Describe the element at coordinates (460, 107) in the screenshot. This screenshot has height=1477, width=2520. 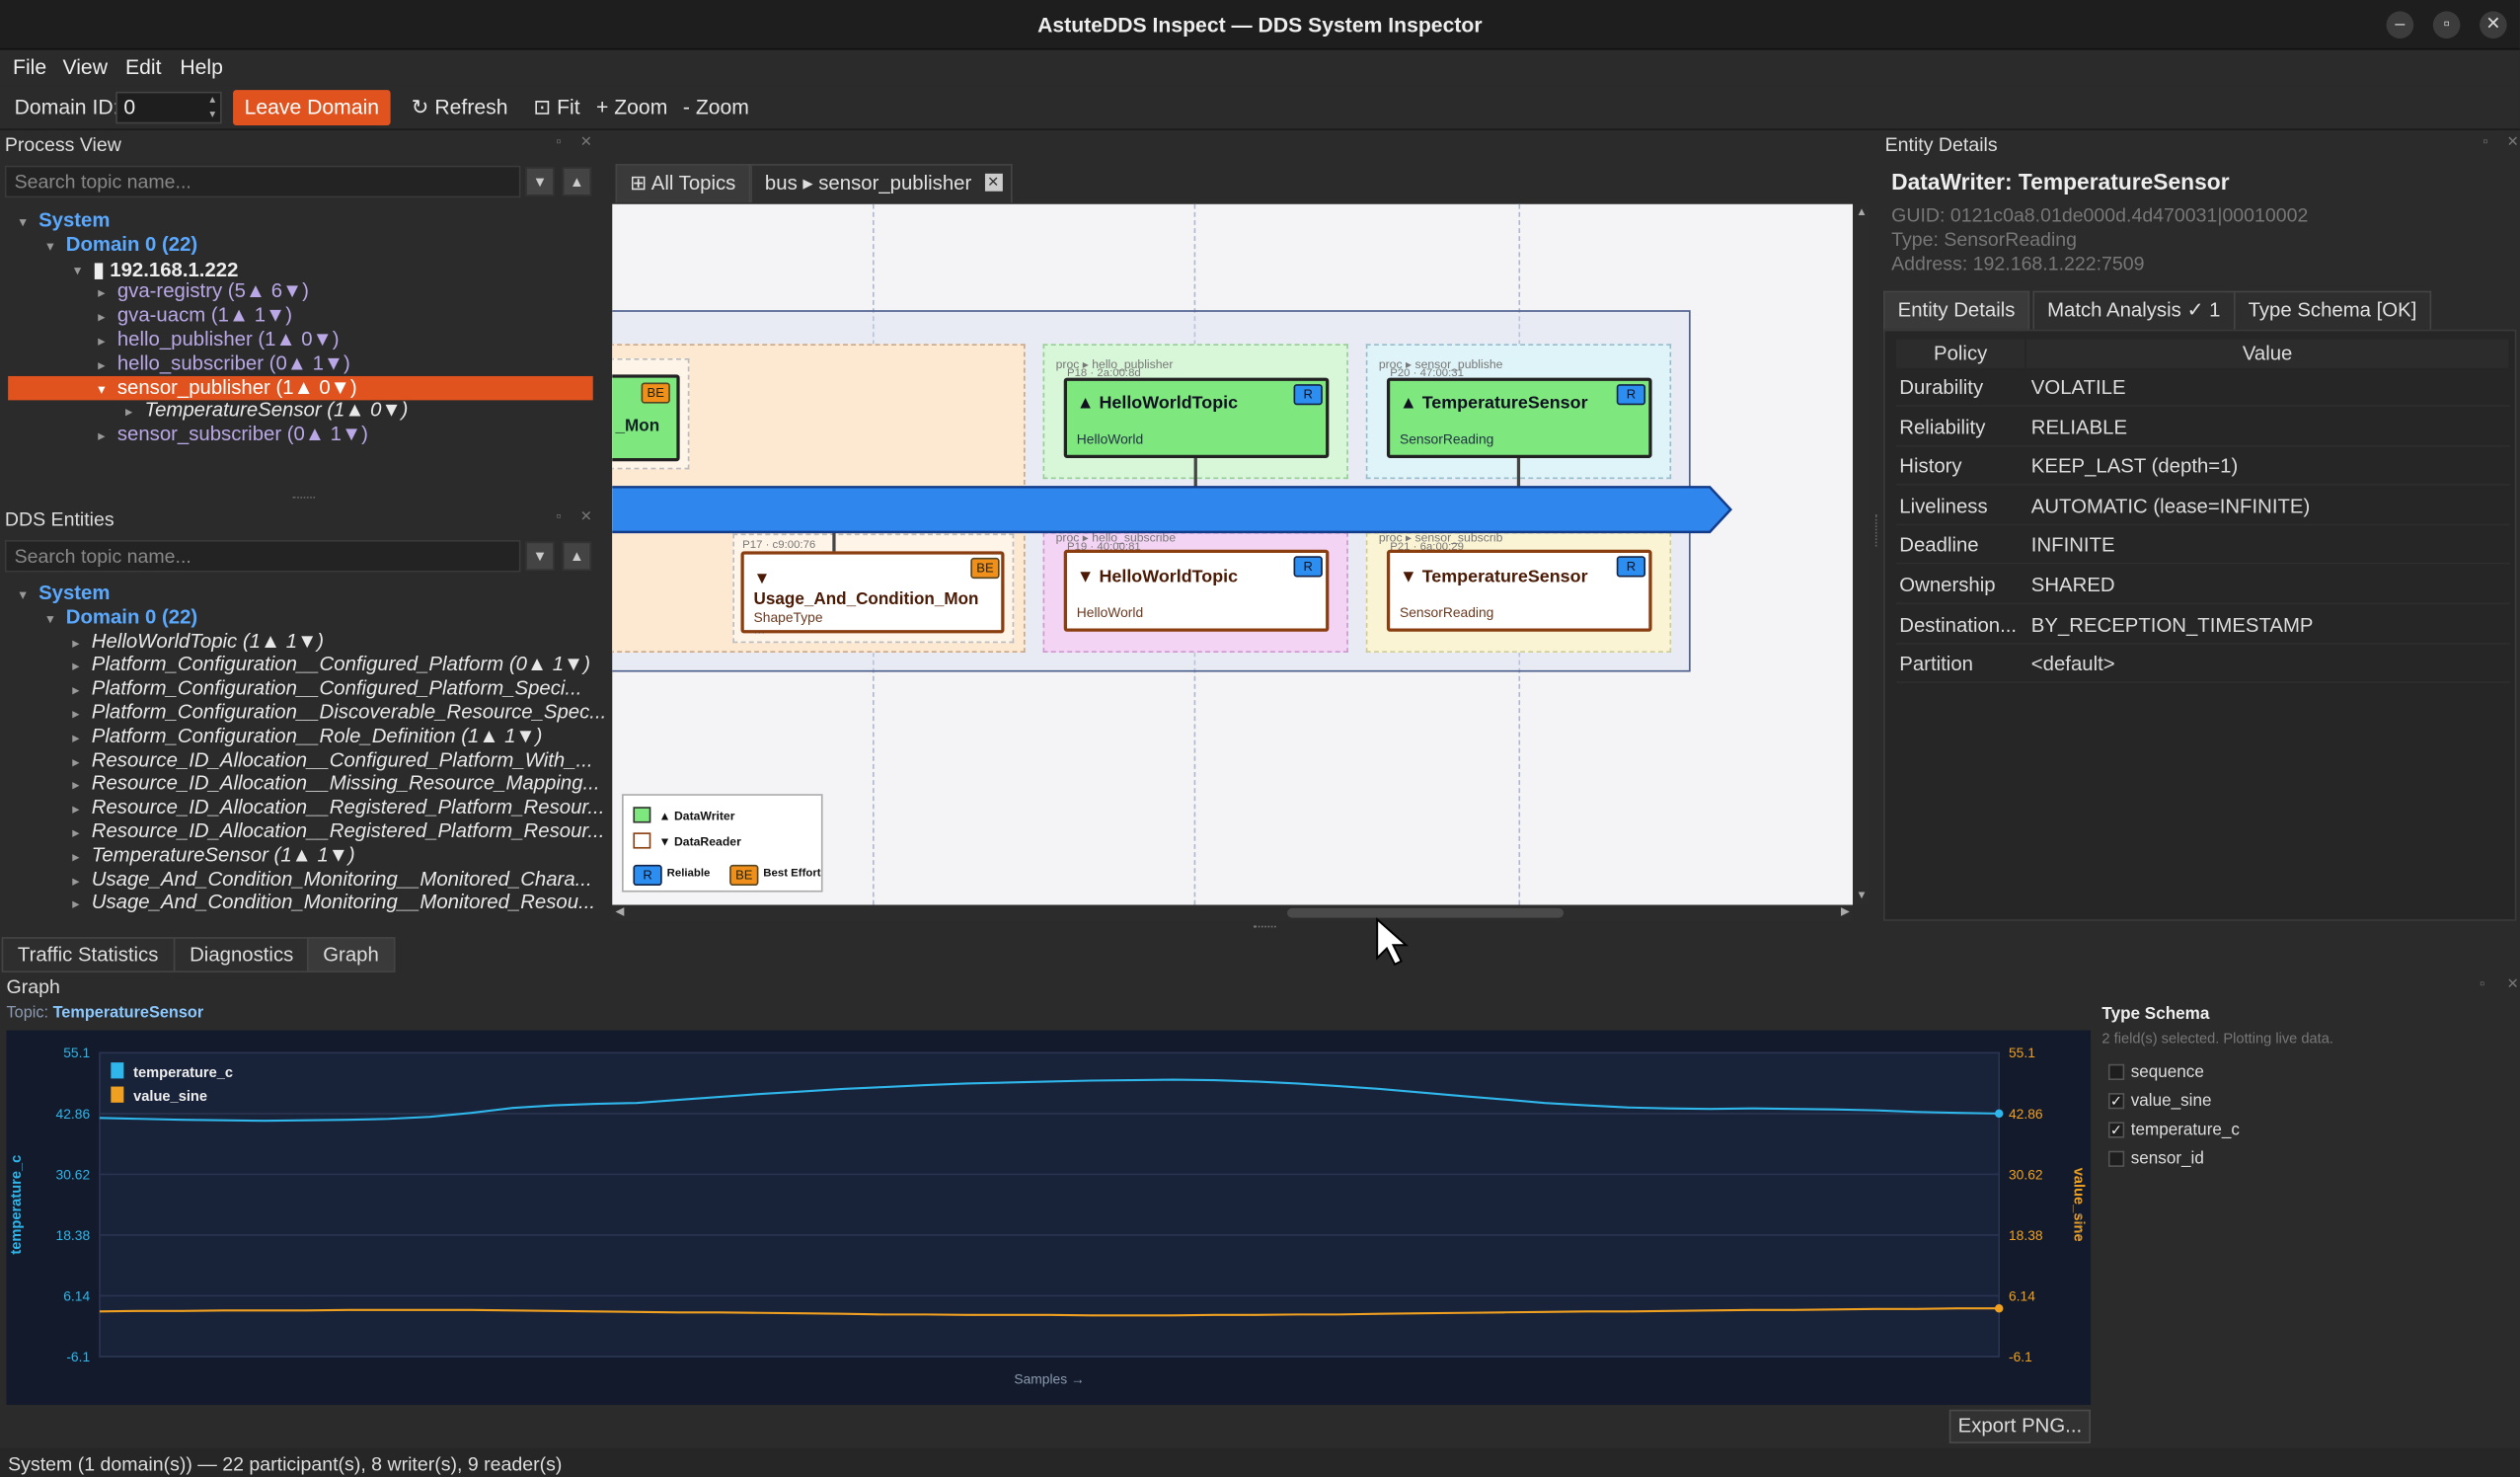
I see `refresh-button: ↻ Refresh` at that location.